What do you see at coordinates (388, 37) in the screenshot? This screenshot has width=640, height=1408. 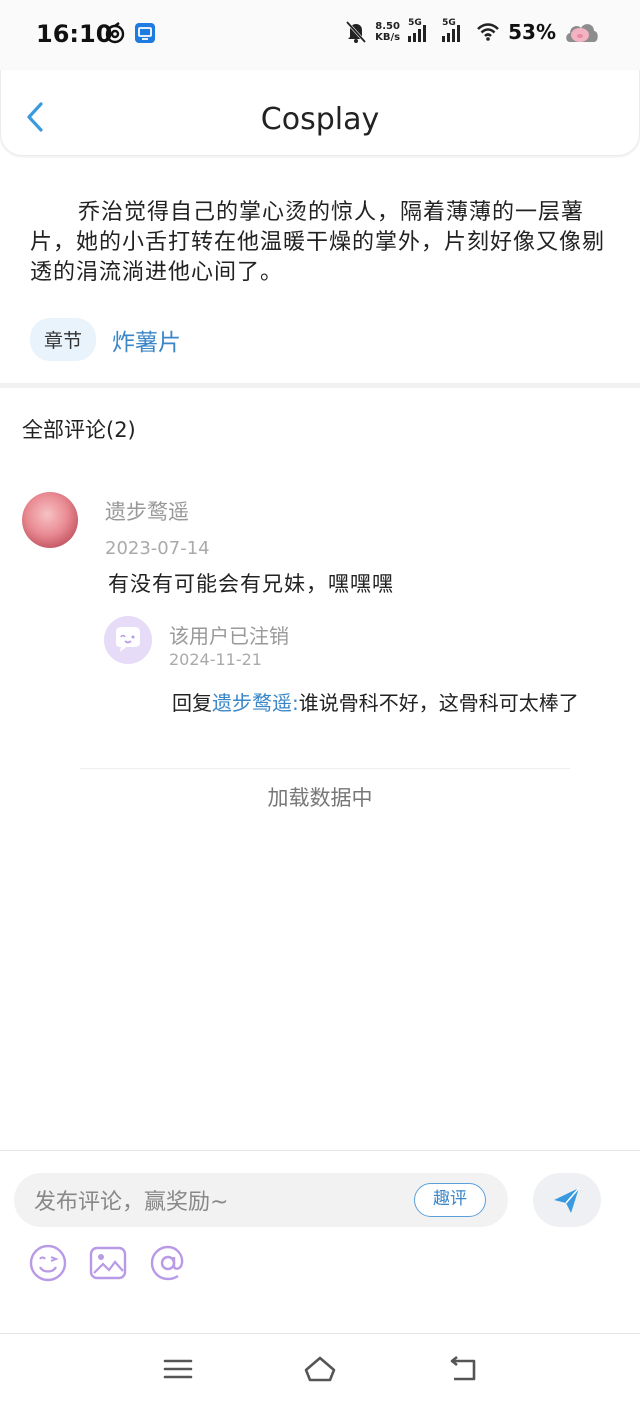 I see `net-speed-unit: KB/s` at bounding box center [388, 37].